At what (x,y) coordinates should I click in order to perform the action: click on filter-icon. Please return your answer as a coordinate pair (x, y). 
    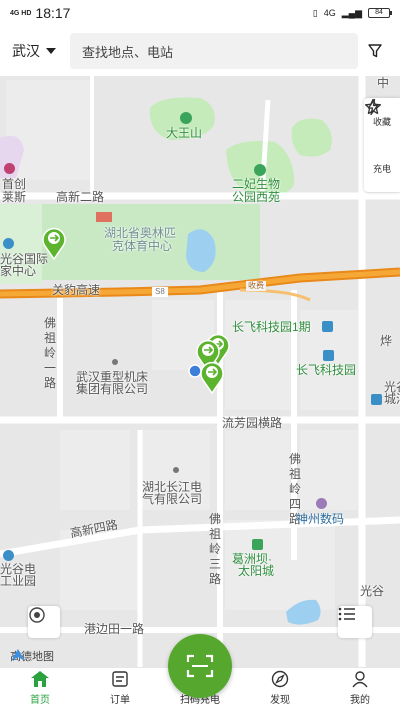
    Looking at the image, I should click on (375, 51).